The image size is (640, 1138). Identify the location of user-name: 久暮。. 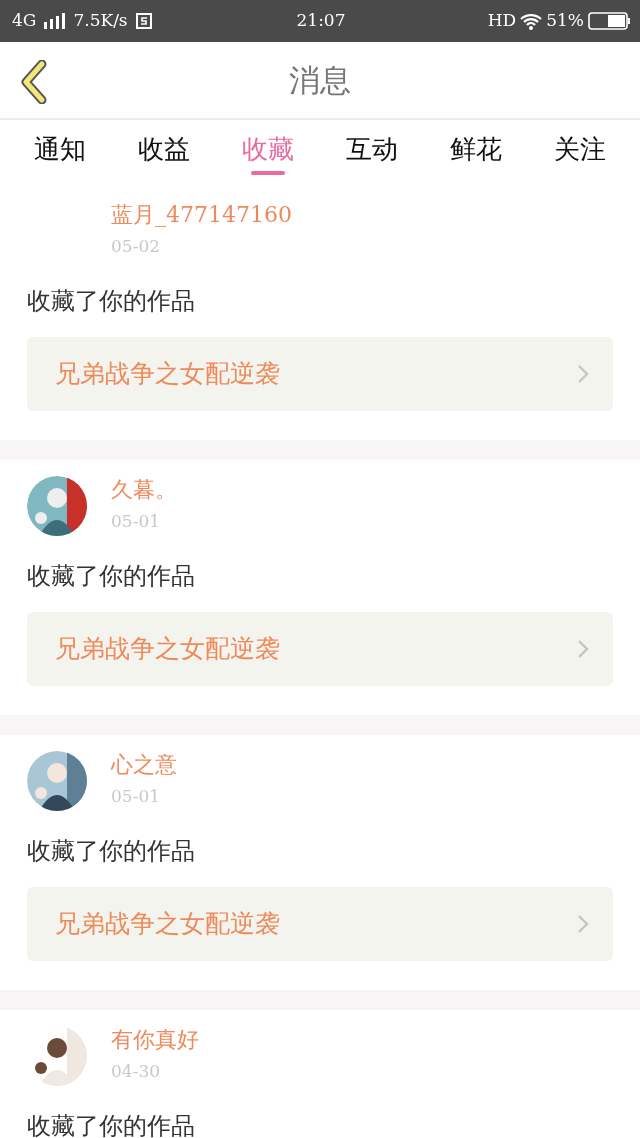
(144, 490).